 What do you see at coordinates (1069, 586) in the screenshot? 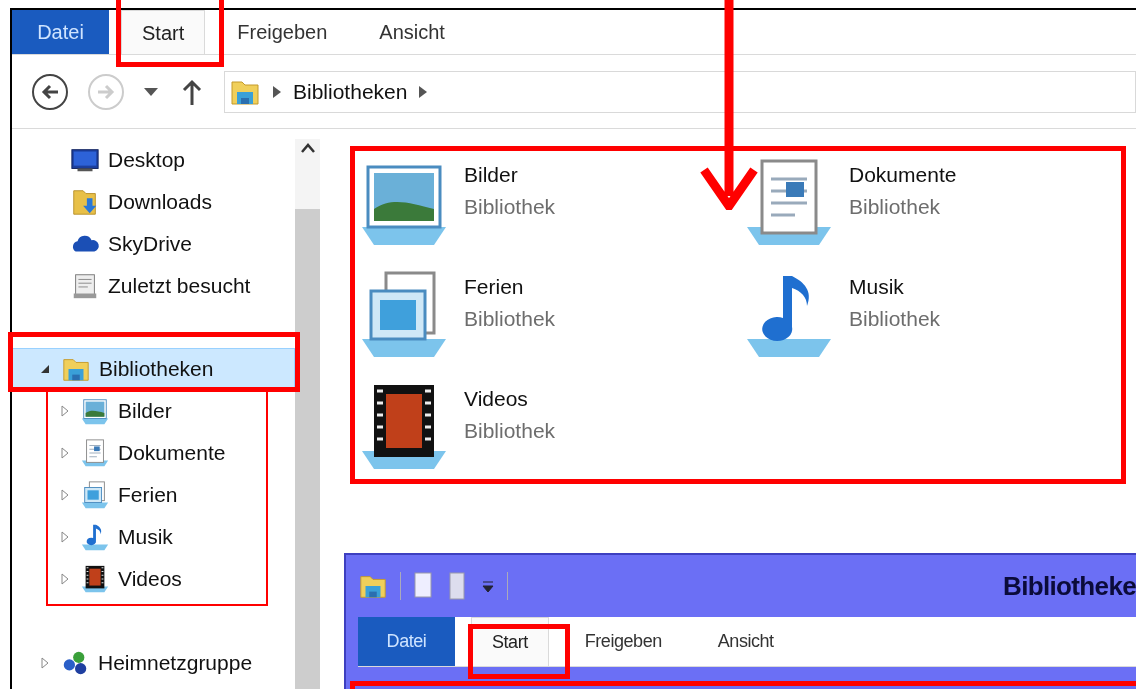
I see `inset-window-title: Bibliotheke` at bounding box center [1069, 586].